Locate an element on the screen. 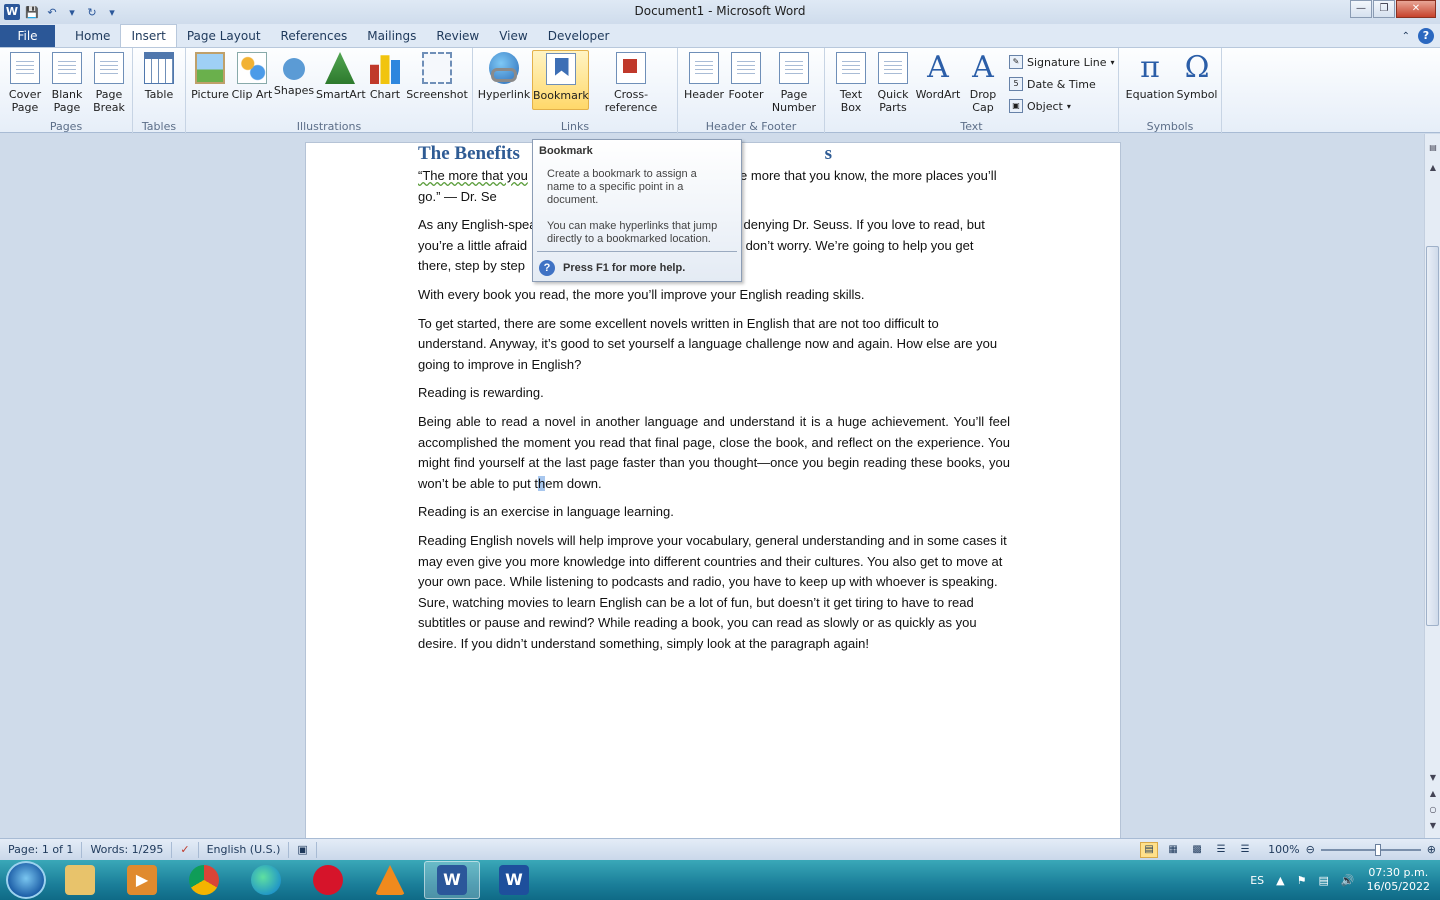 The height and width of the screenshot is (900, 1440). macro-record-icon: ▣ is located at coordinates (303, 849).